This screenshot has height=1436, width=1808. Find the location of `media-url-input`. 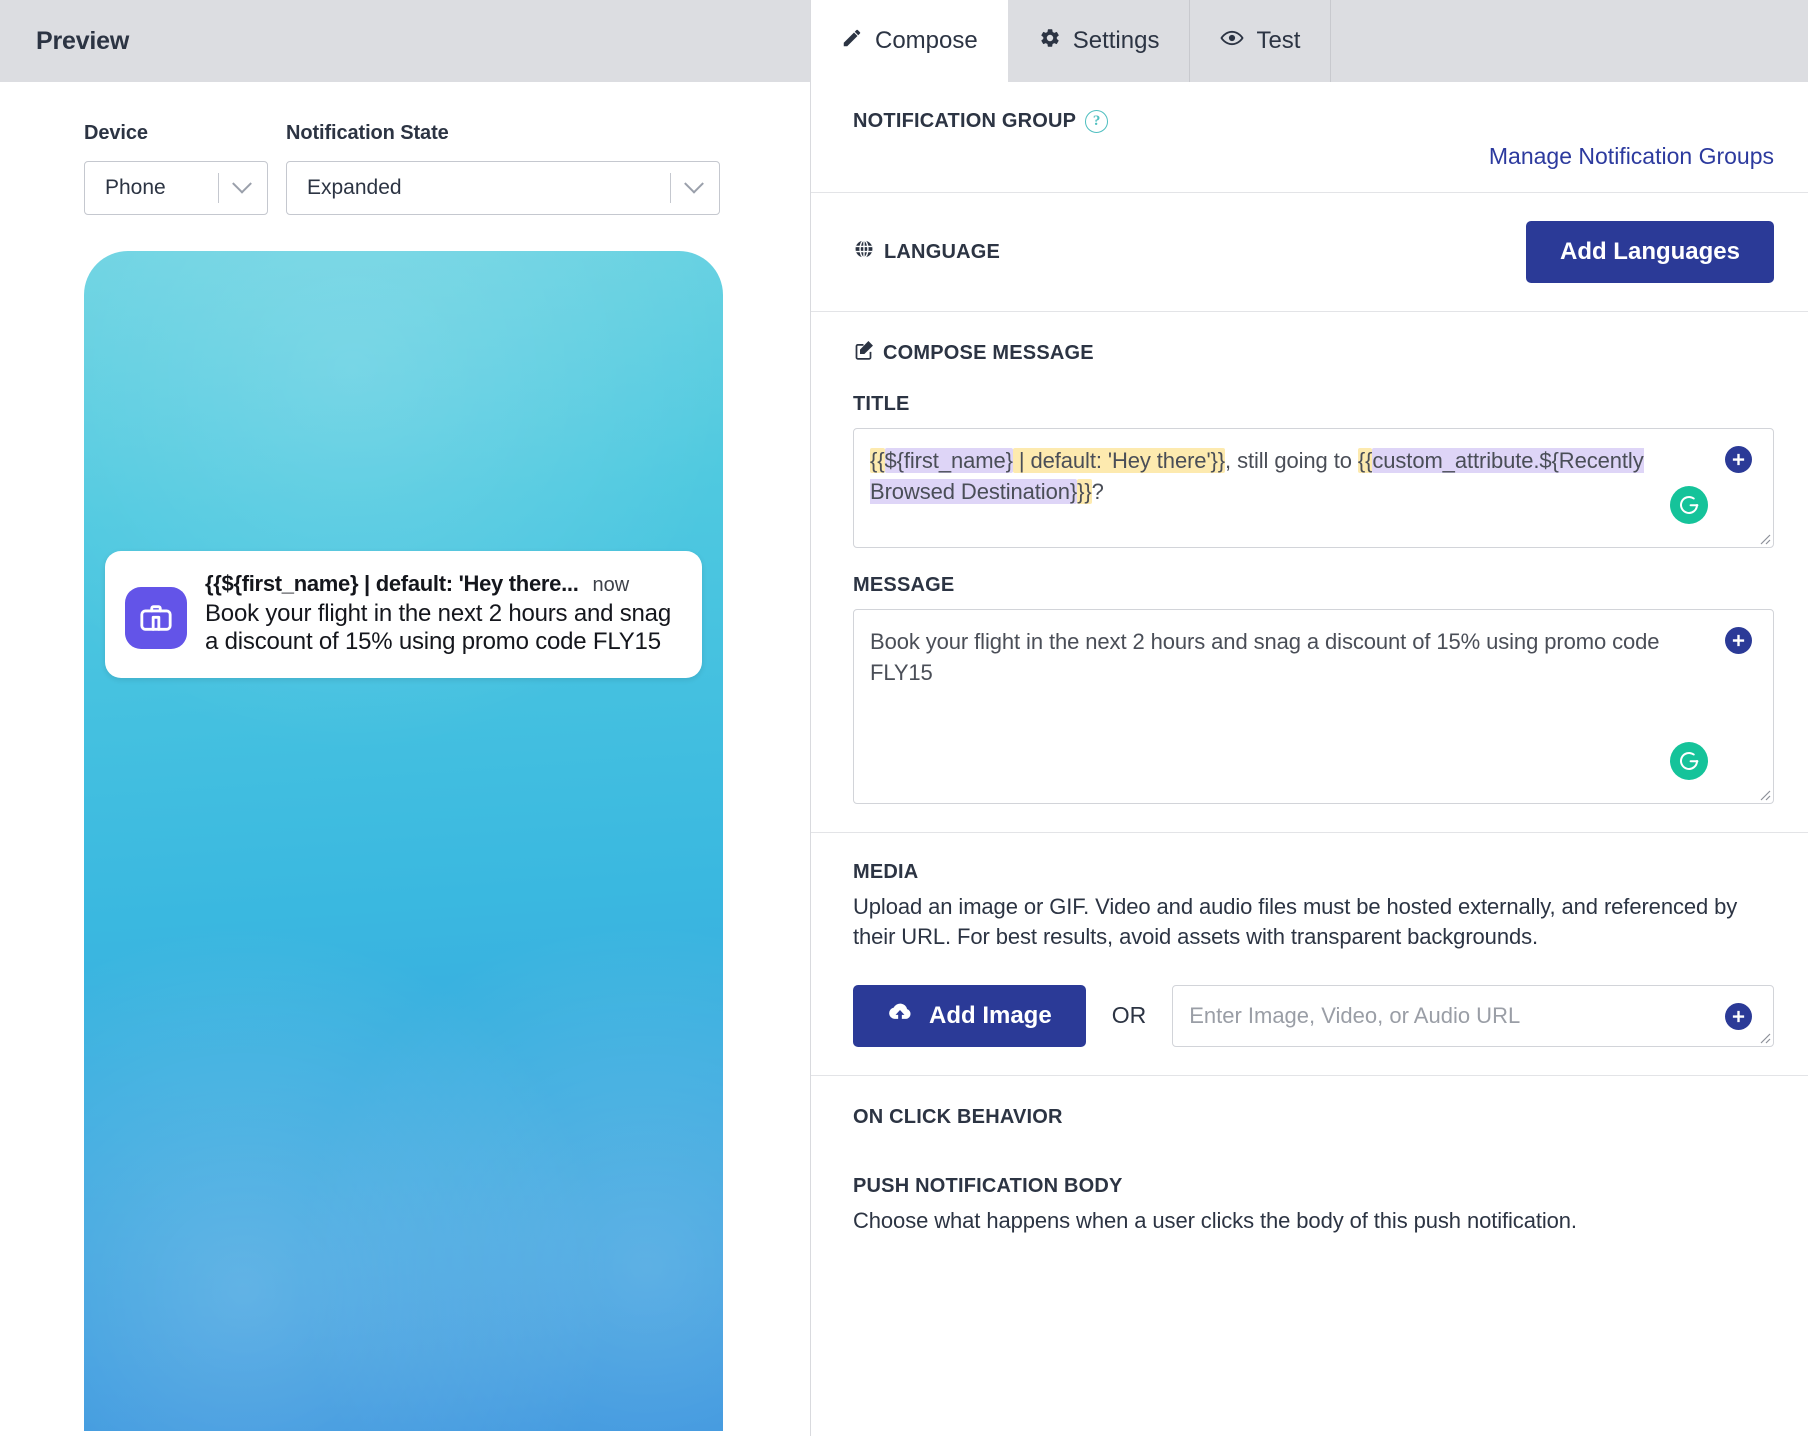

media-url-input is located at coordinates (1473, 1015).